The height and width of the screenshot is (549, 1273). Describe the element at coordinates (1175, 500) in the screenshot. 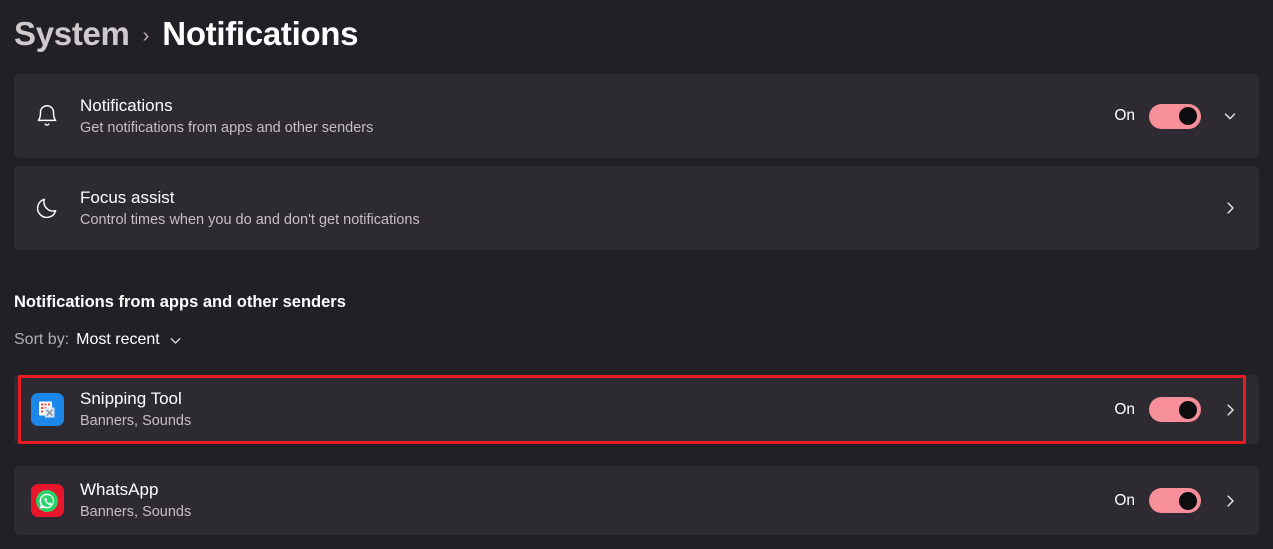

I see `whatsapp-toggle` at that location.